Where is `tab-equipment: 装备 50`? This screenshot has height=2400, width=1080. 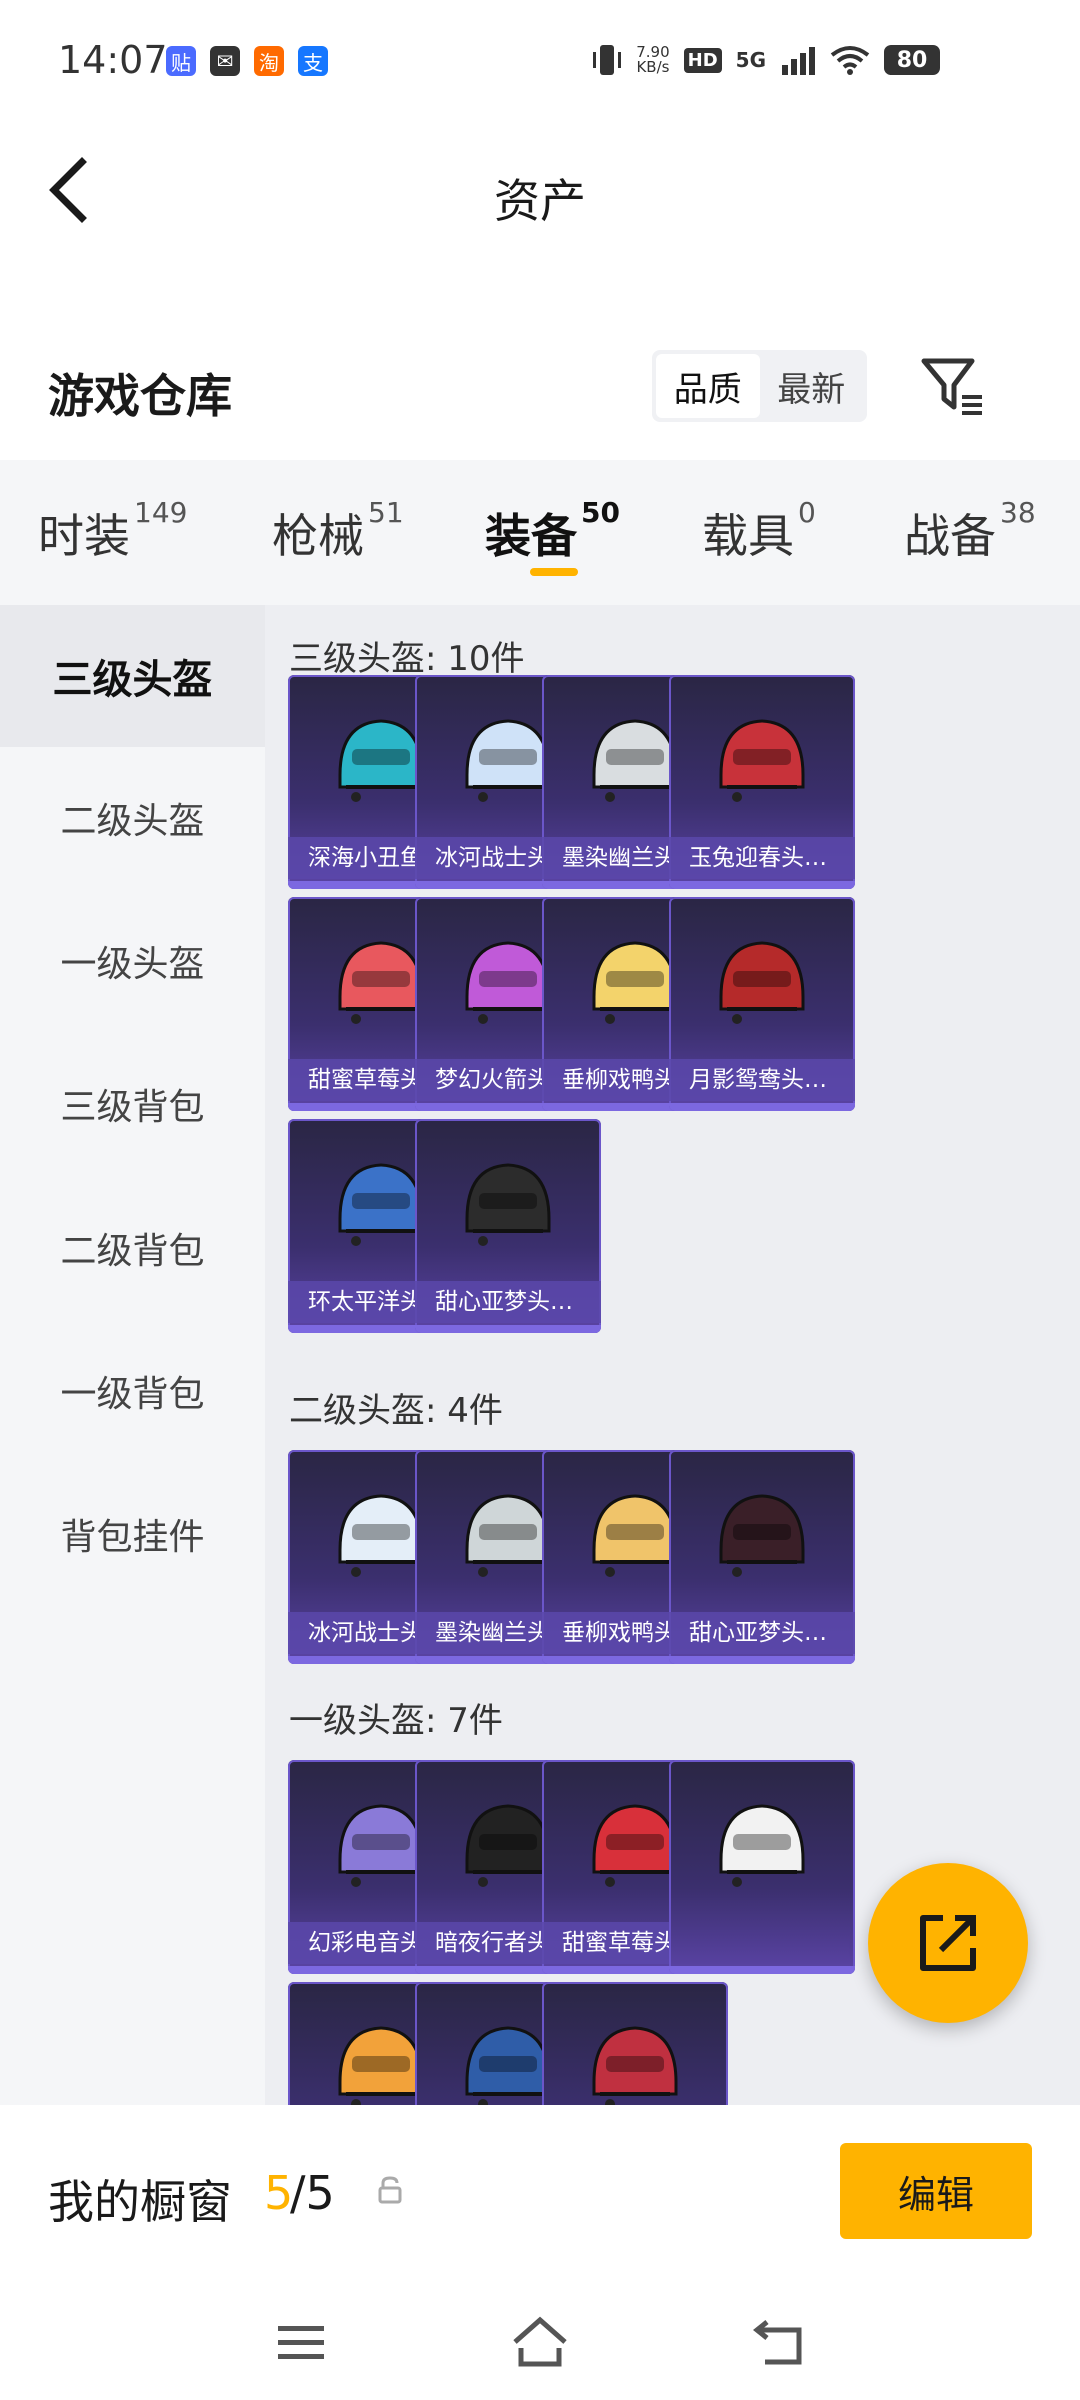
tab-equipment: 装备 50 is located at coordinates (552, 531).